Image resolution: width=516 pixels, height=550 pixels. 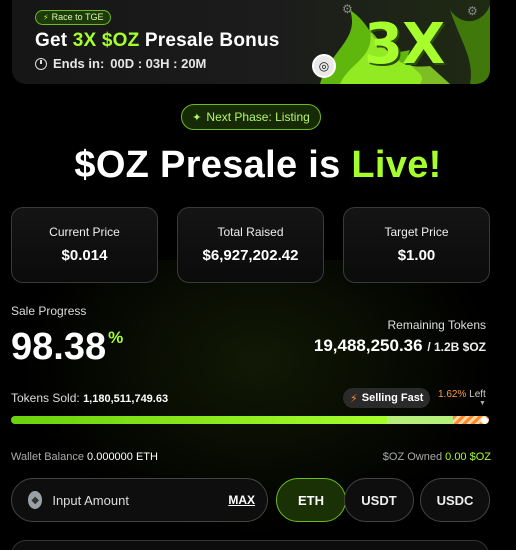 What do you see at coordinates (59, 347) in the screenshot?
I see `sale-progress-number: 98.38` at bounding box center [59, 347].